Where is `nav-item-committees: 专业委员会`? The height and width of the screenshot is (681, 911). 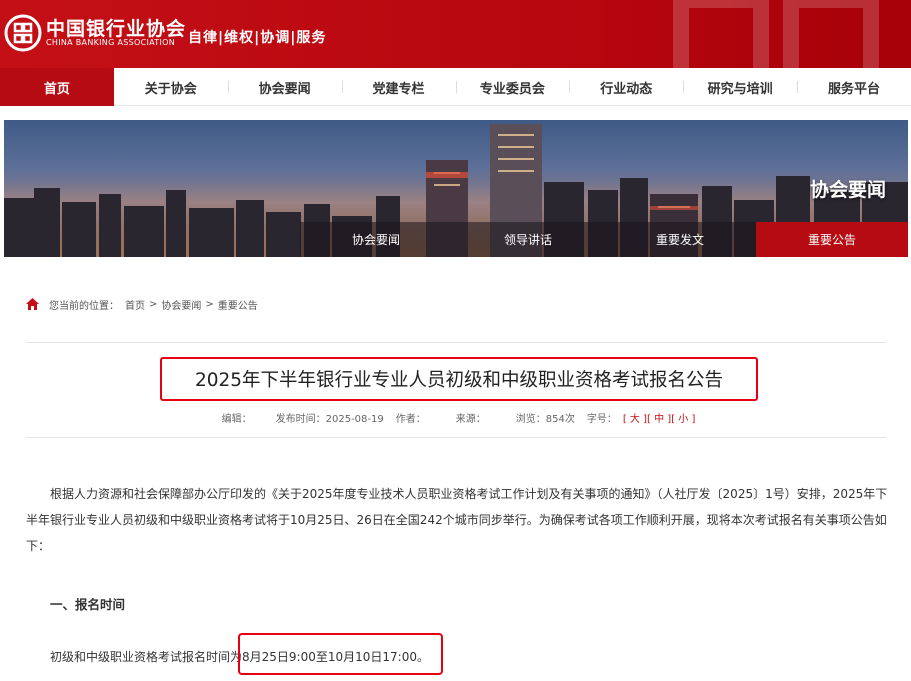 nav-item-committees: 专业委员会 is located at coordinates (512, 87).